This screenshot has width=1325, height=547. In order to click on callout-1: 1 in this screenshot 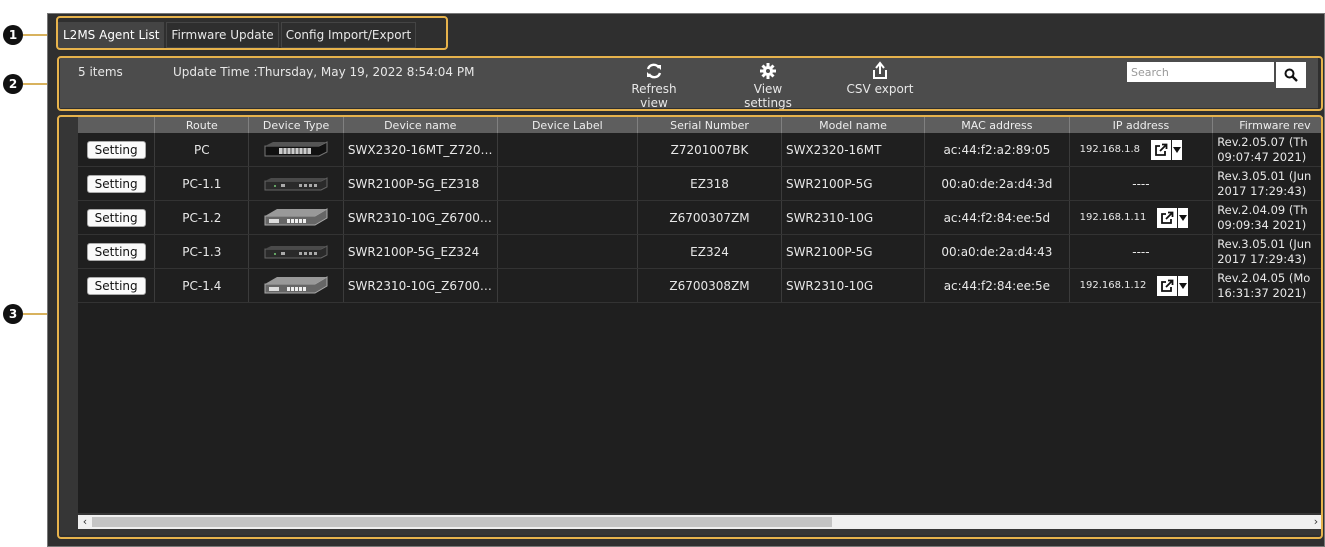, I will do `click(13, 35)`.